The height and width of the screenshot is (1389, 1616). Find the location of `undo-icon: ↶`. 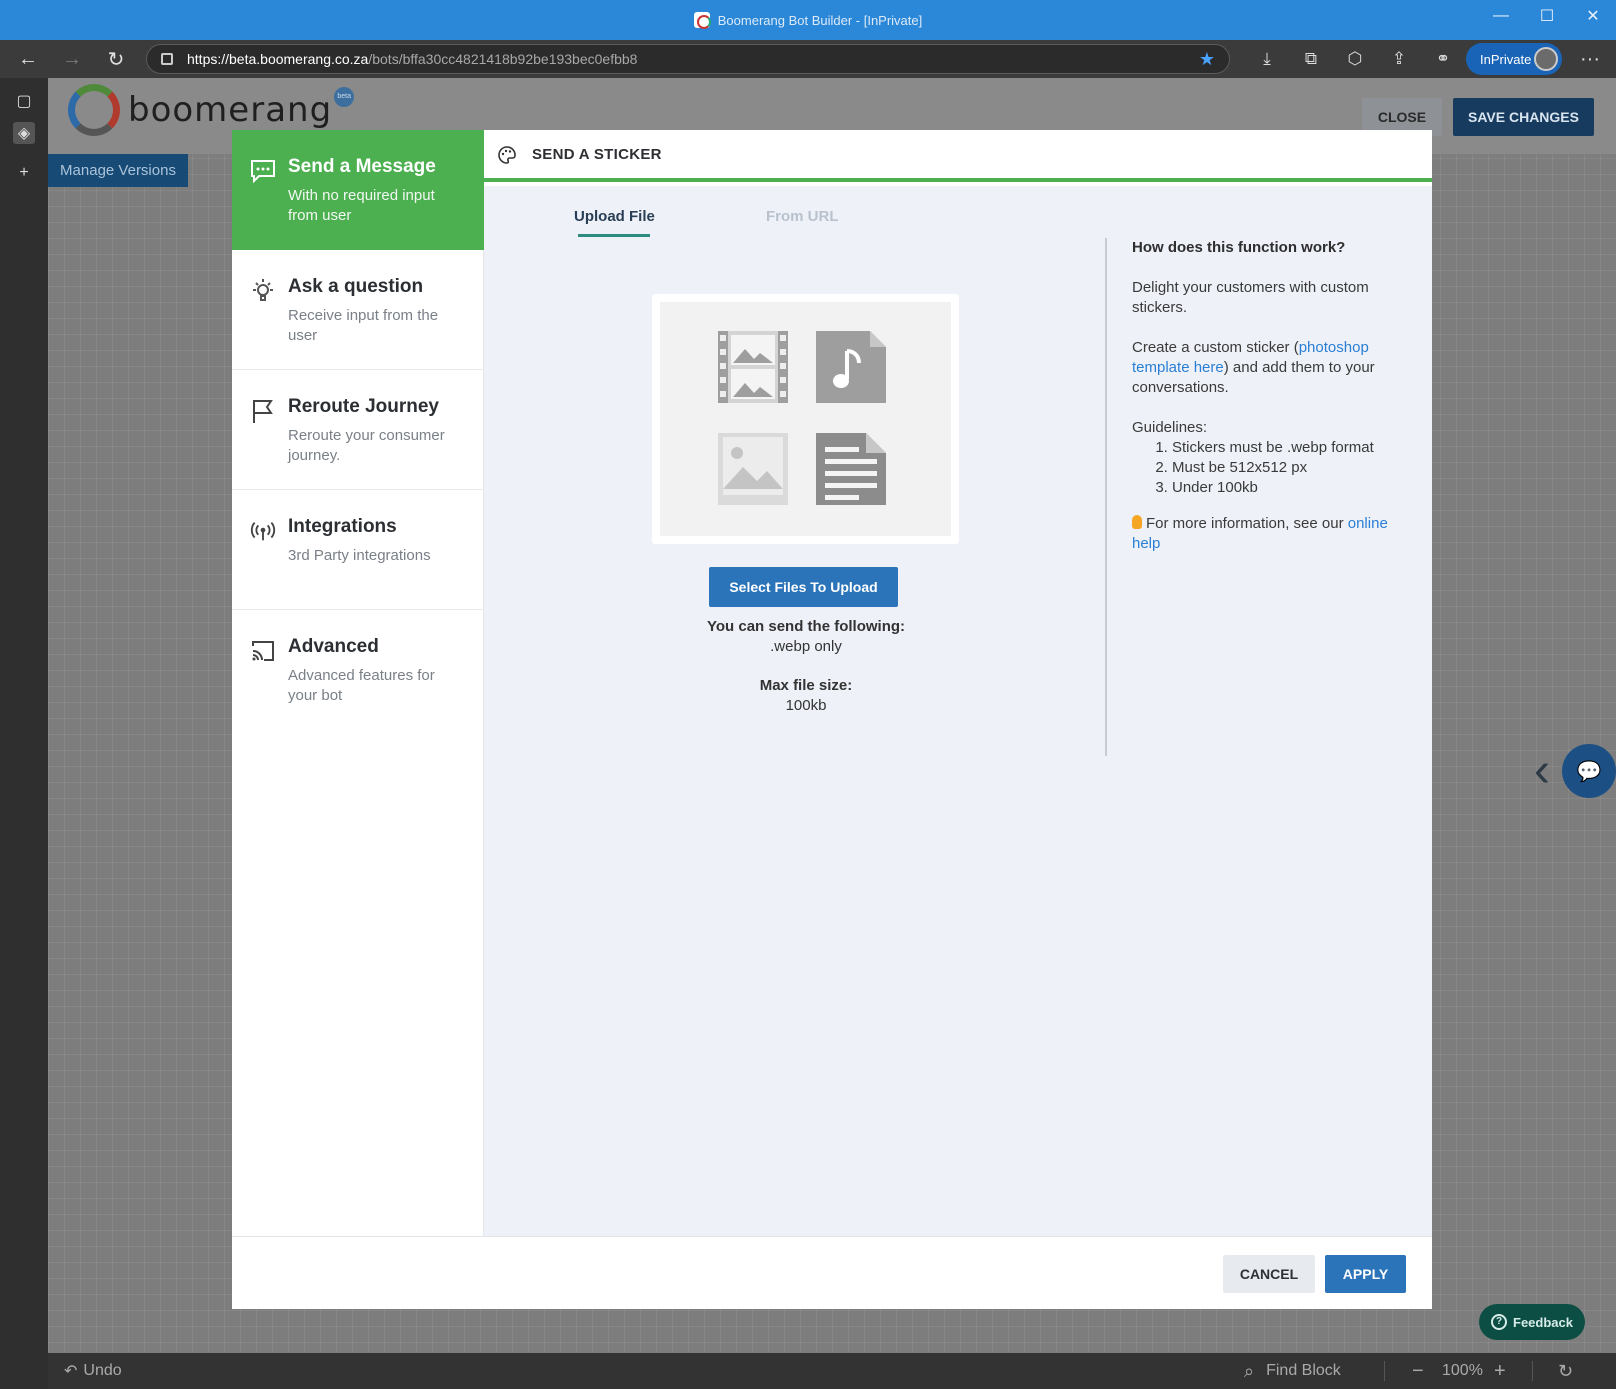

undo-icon: ↶ is located at coordinates (71, 1371).